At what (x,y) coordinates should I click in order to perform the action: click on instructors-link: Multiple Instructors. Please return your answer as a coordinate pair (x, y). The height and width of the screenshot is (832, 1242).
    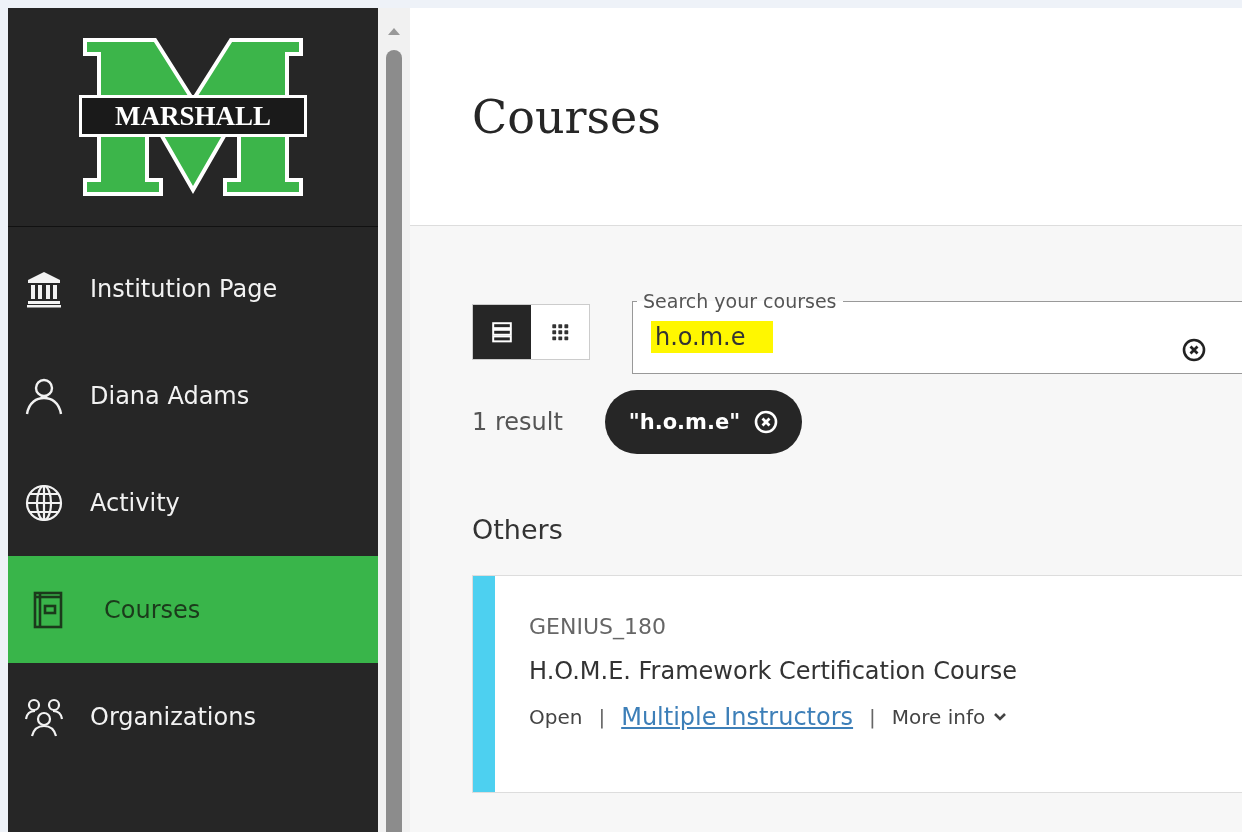
    Looking at the image, I should click on (737, 717).